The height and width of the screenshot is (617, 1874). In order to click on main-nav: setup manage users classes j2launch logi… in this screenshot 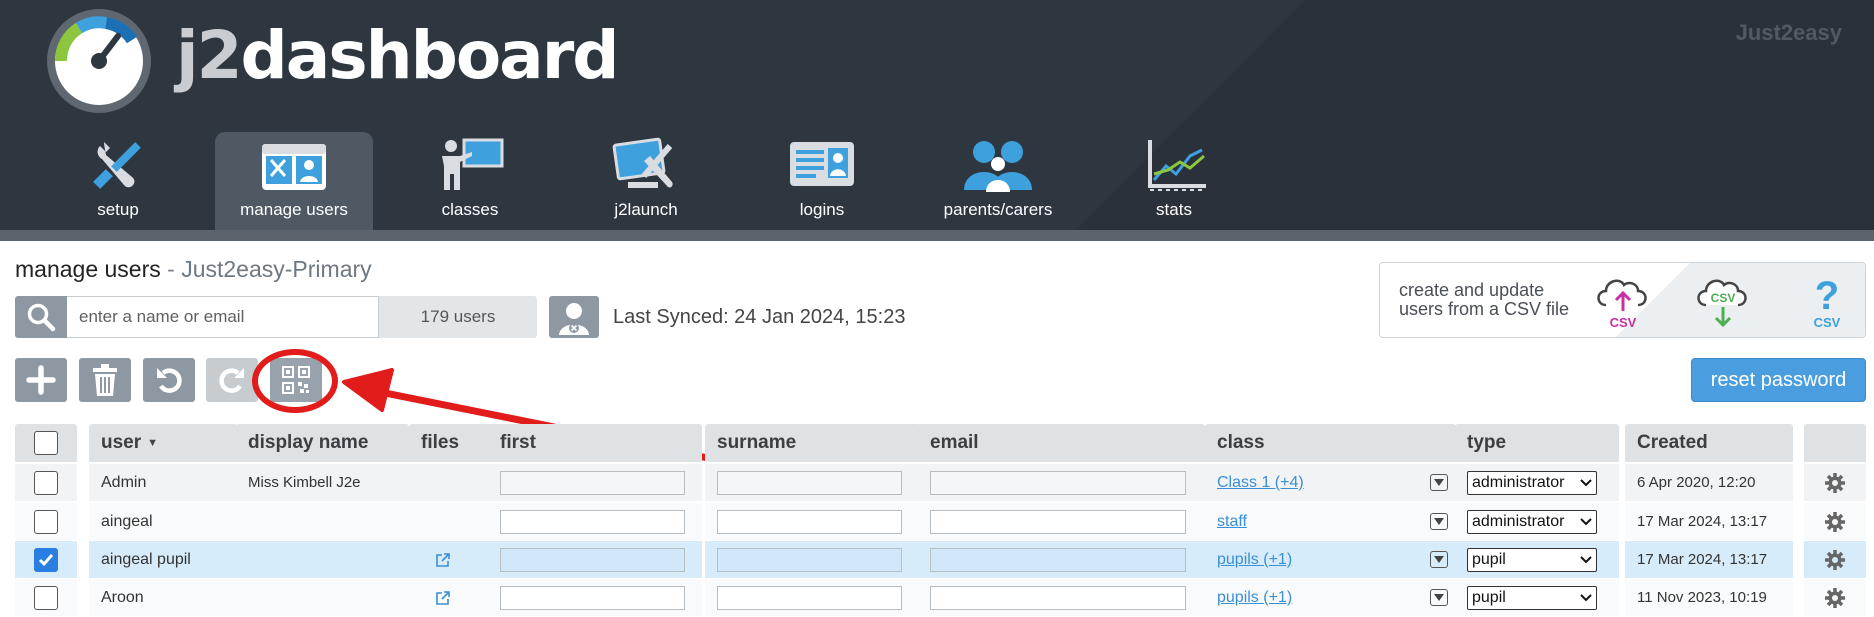, I will do `click(646, 181)`.